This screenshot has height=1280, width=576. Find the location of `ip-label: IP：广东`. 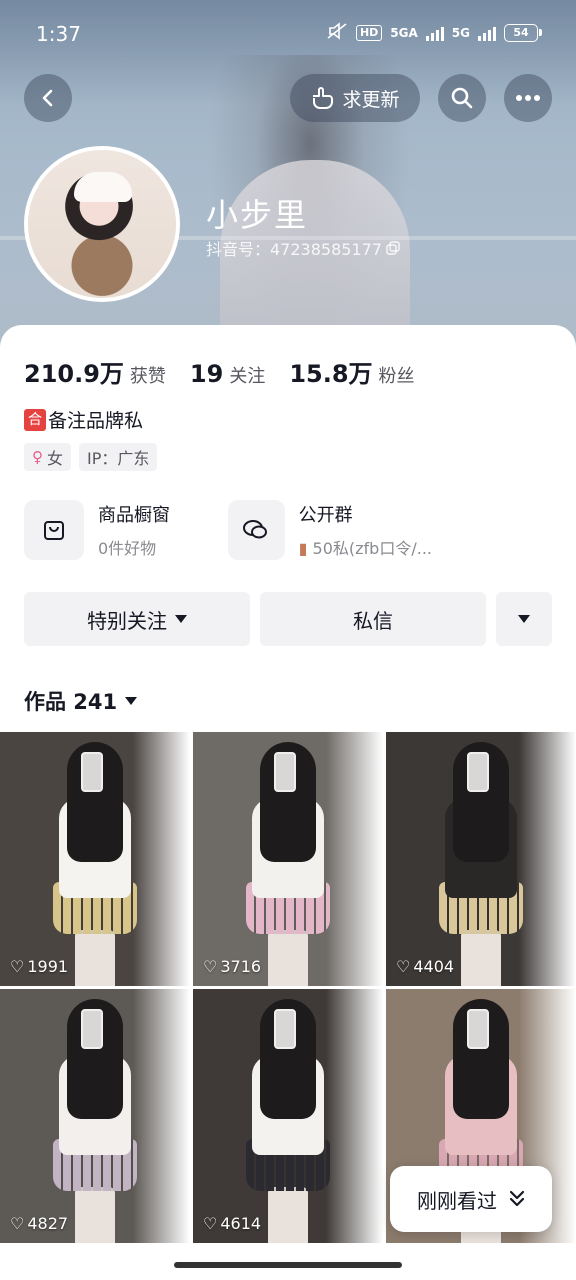

ip-label: IP：广东 is located at coordinates (118, 458).